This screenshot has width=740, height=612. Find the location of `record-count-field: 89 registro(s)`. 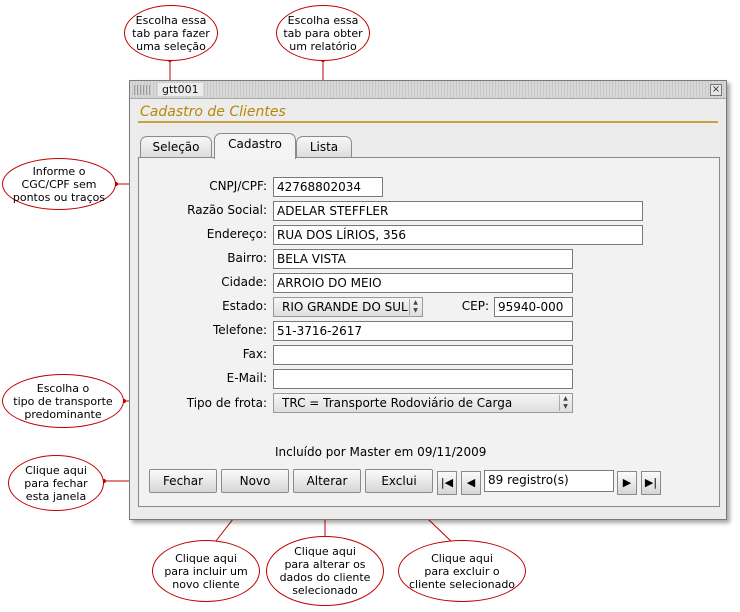

record-count-field: 89 registro(s) is located at coordinates (549, 481).